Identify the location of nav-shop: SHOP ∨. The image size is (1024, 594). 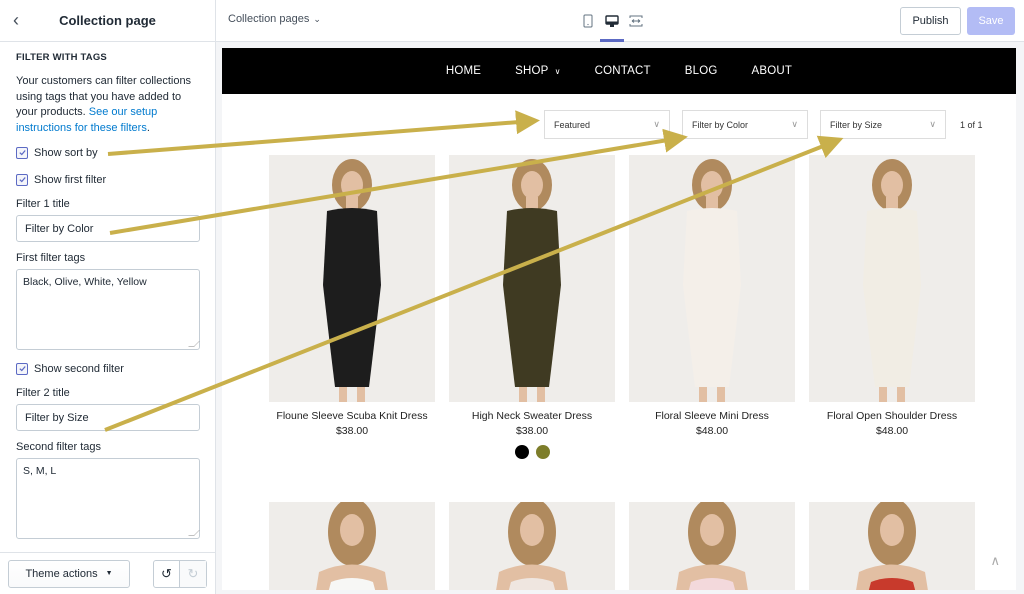
(537, 71).